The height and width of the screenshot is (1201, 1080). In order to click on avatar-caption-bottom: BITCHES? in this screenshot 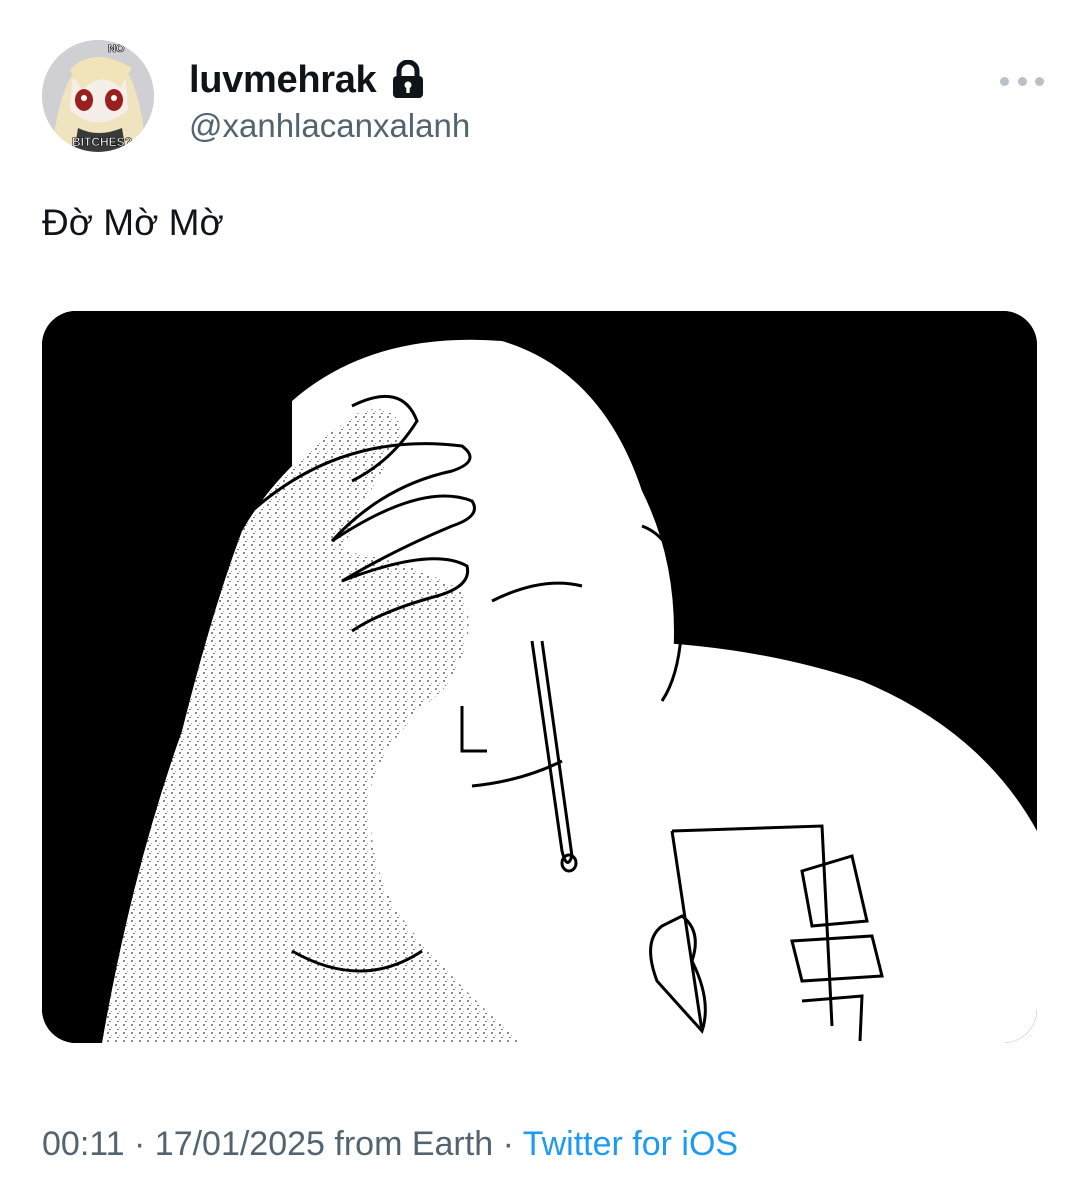, I will do `click(102, 142)`.